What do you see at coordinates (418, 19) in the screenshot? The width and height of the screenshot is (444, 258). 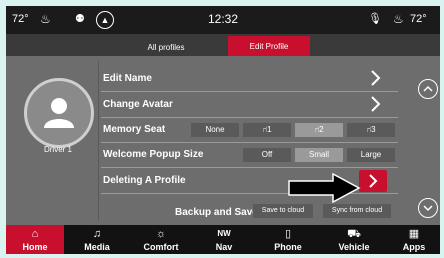 I see `passenger-temperature: 72°` at bounding box center [418, 19].